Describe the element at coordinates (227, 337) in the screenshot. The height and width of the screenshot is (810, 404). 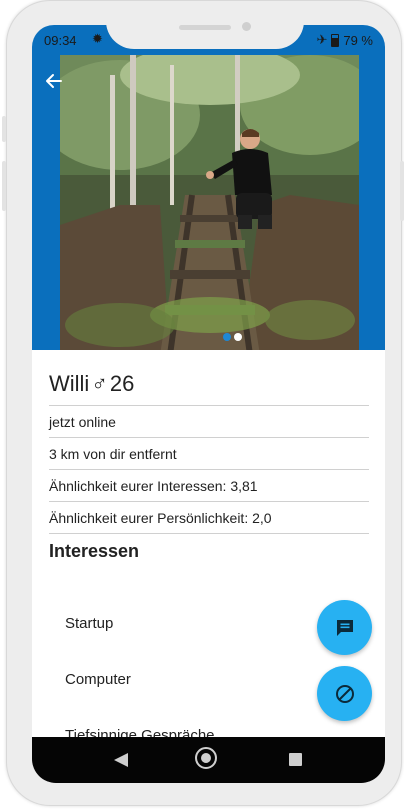
I see `carousel-dot-active` at that location.